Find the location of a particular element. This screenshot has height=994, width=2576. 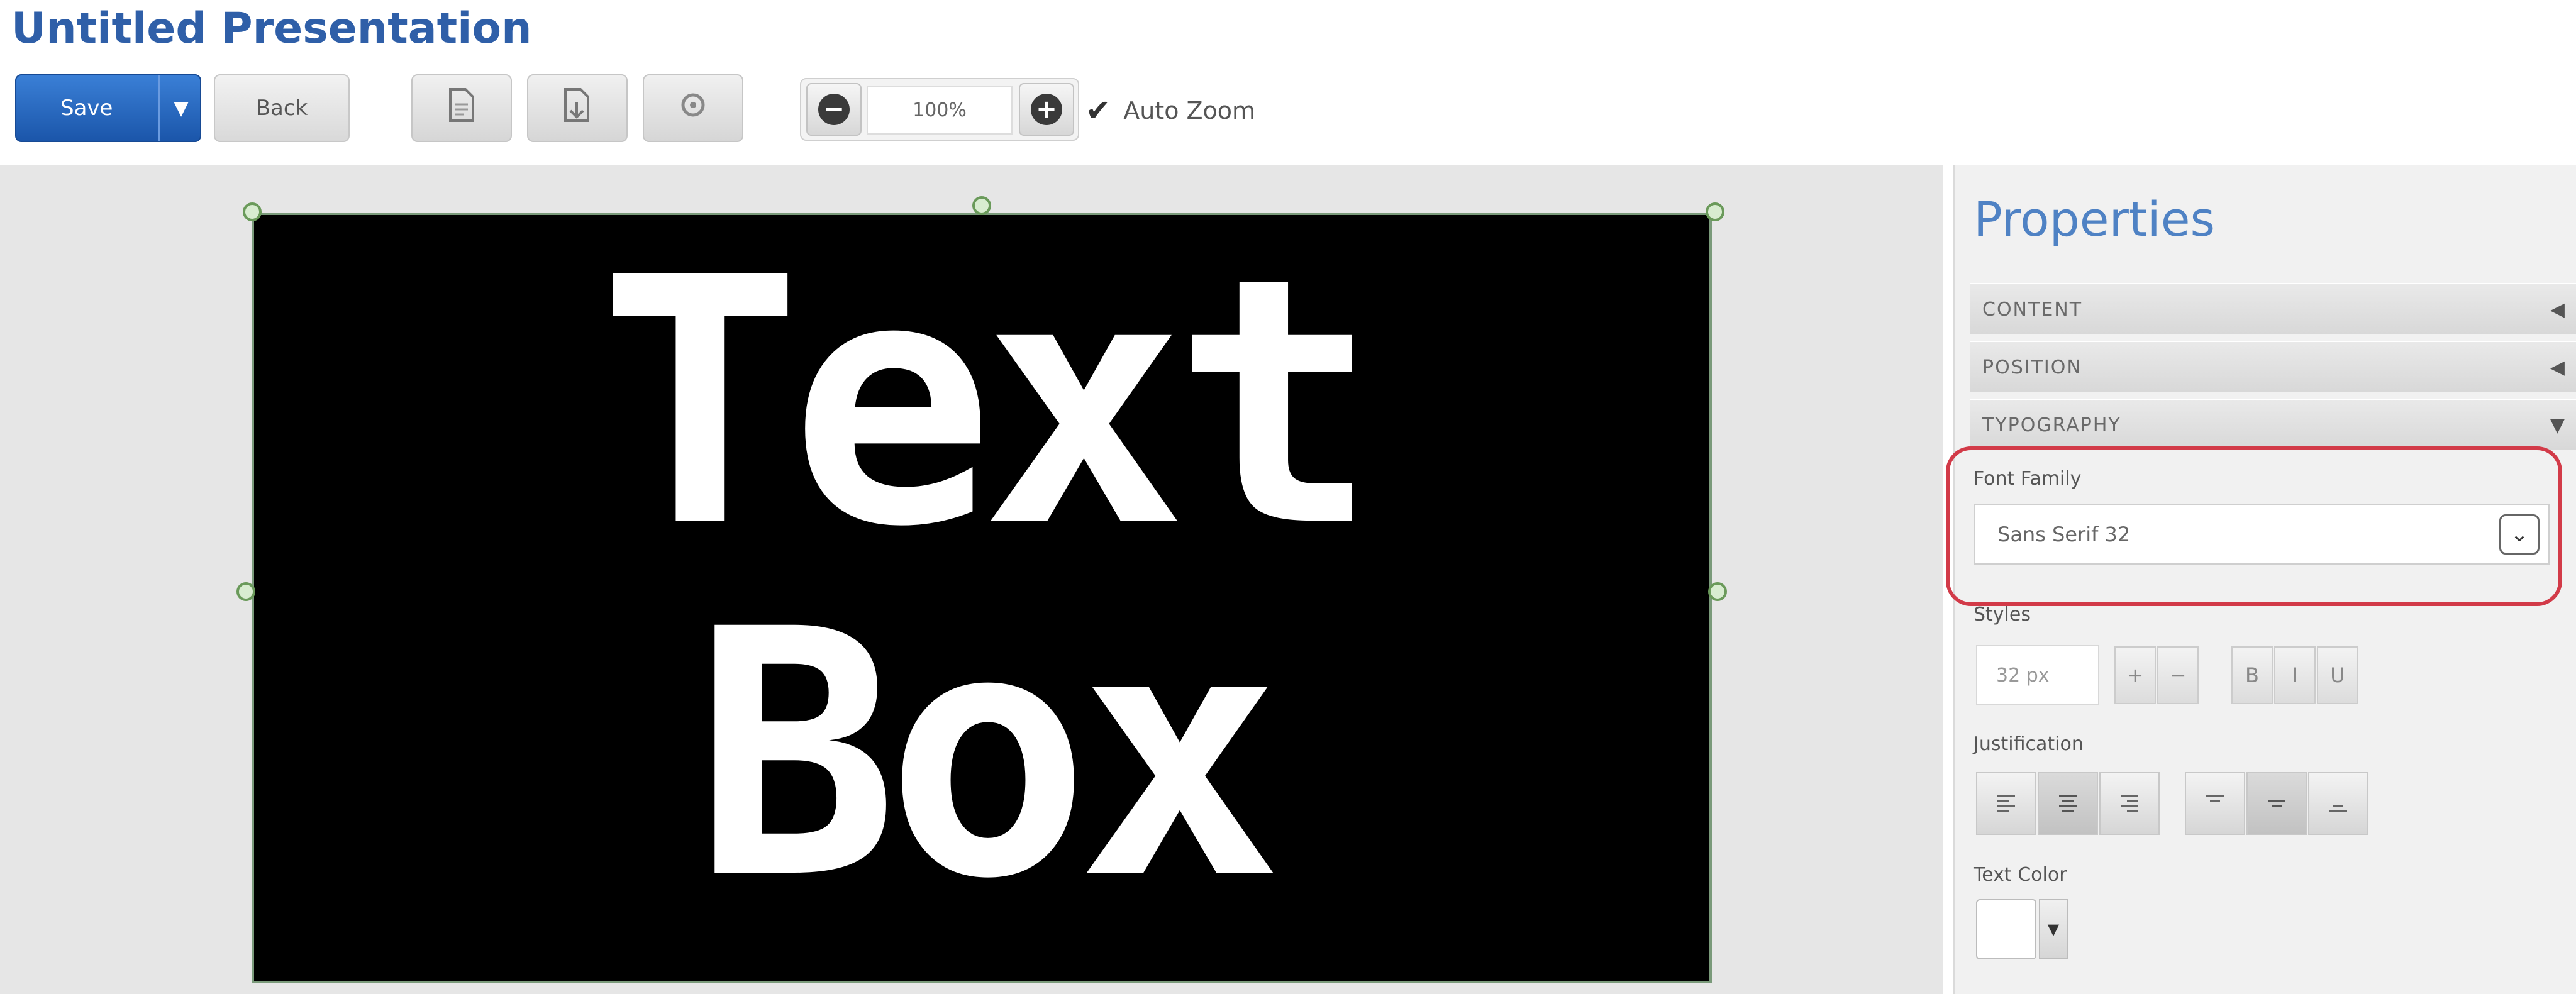

styles-label: Styles is located at coordinates (2002, 615).